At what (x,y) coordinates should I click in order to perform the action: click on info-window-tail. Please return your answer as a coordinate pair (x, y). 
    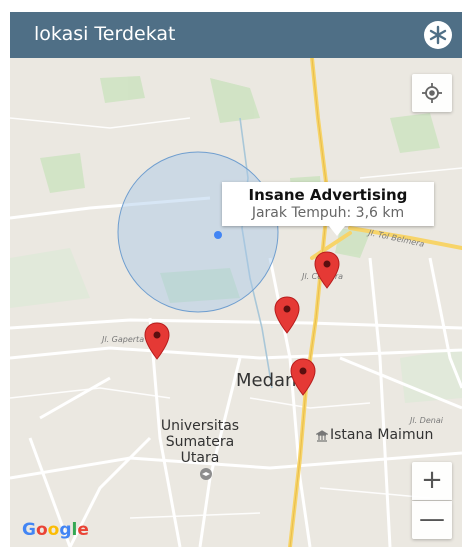
    Looking at the image, I should click on (337, 231).